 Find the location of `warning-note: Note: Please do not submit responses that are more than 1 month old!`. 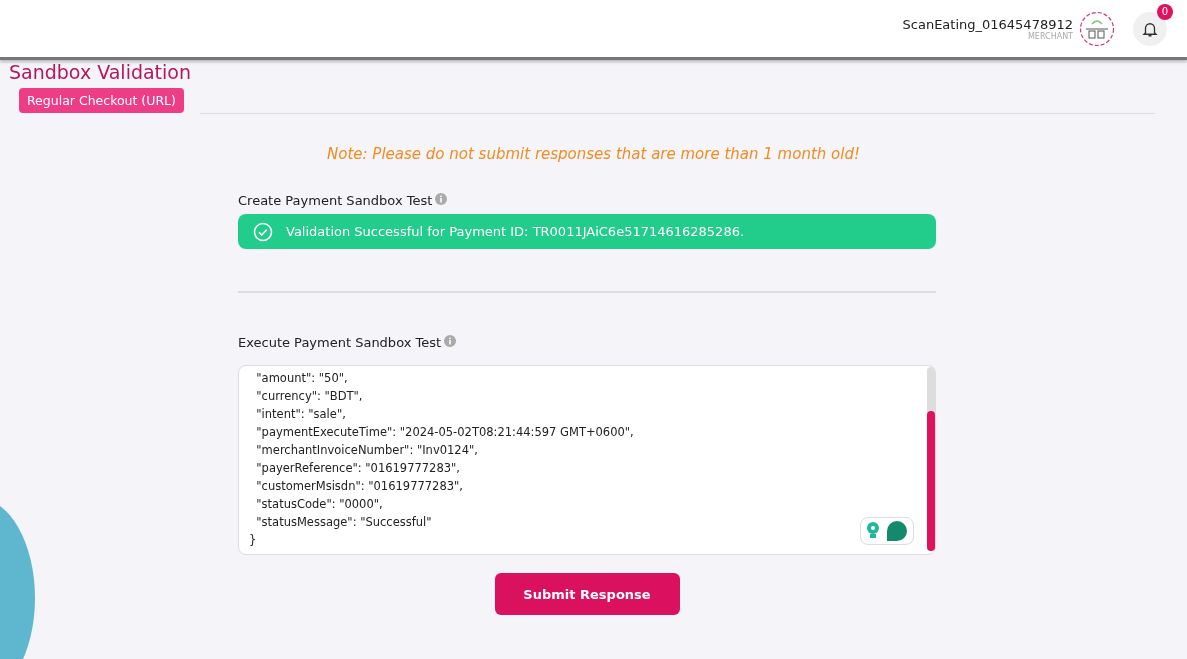

warning-note: Note: Please do not submit responses that are more than 1 month old! is located at coordinates (593, 154).